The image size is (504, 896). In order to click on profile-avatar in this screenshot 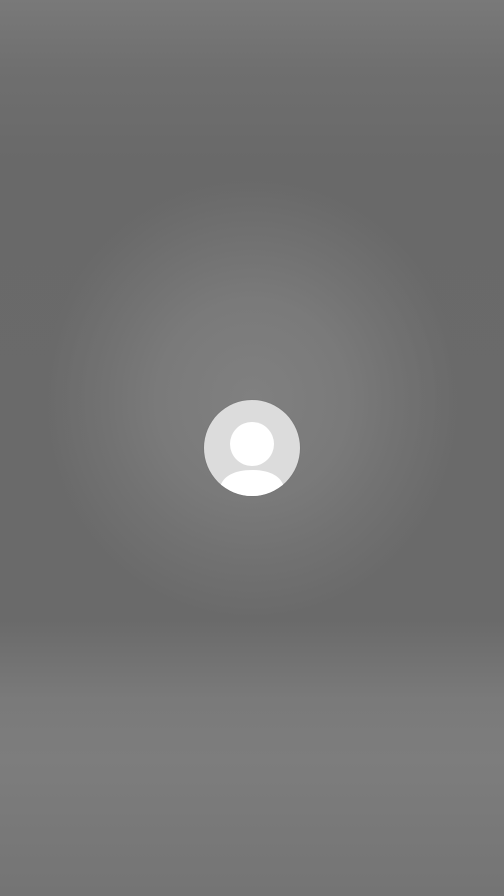, I will do `click(252, 448)`.